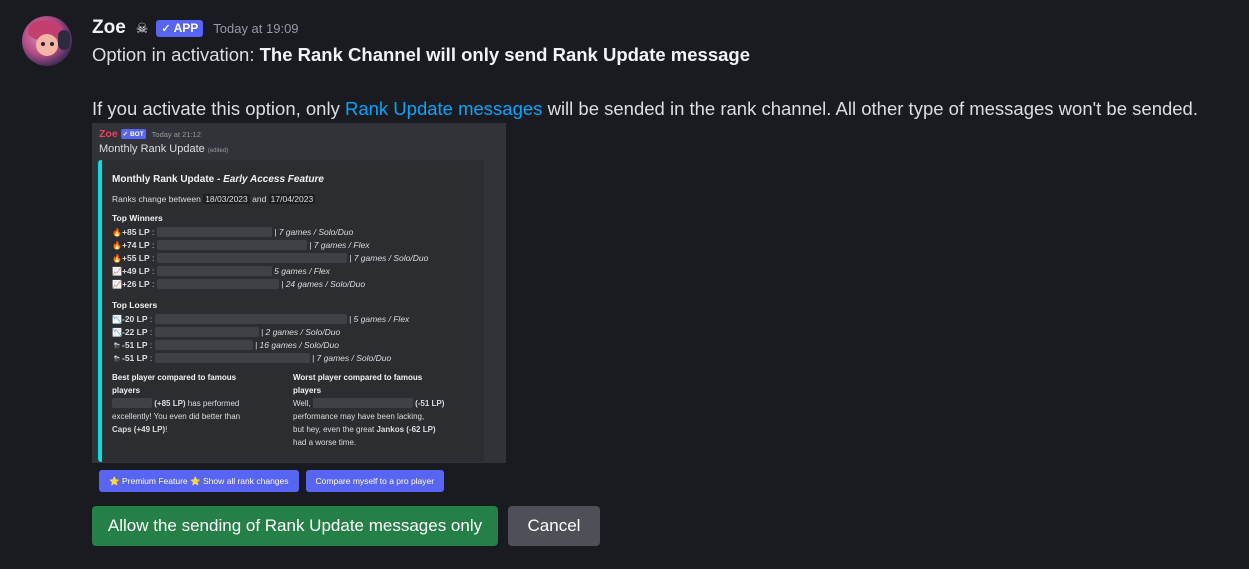 This screenshot has height=569, width=1249. What do you see at coordinates (218, 151) in the screenshot?
I see `edited-label: (edited)` at bounding box center [218, 151].